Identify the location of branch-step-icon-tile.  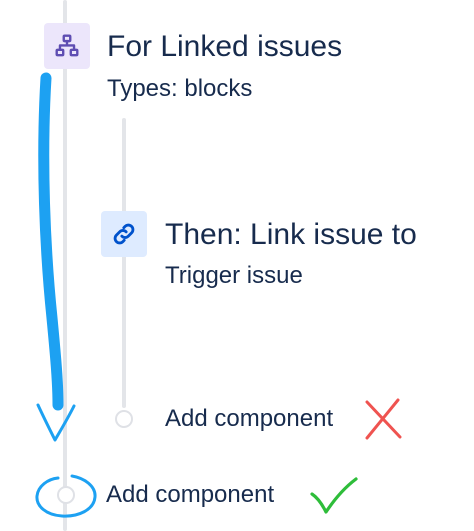
(67, 46).